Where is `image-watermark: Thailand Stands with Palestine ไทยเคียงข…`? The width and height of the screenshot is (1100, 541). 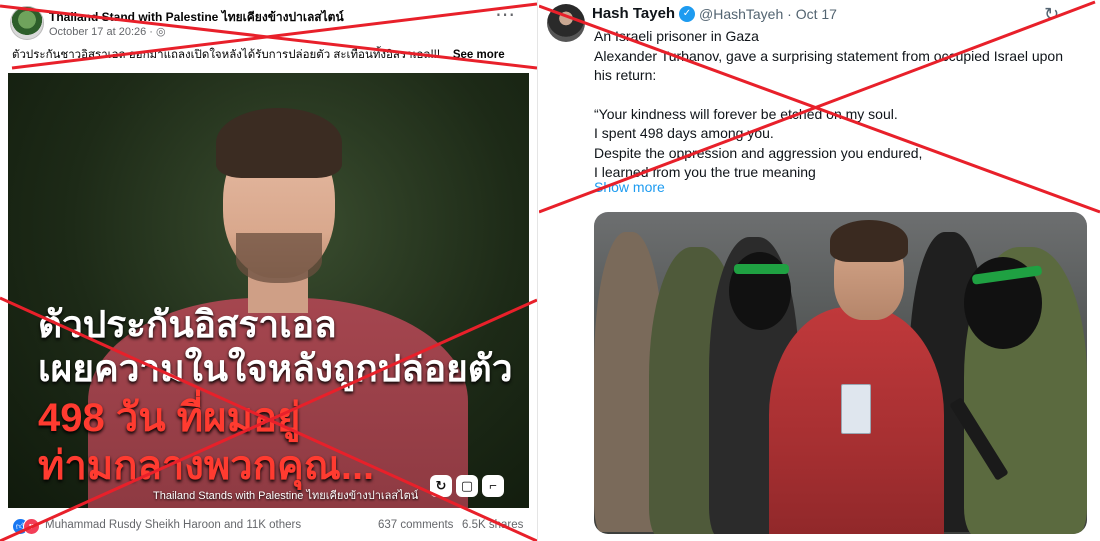
image-watermark: Thailand Stands with Palestine ไทยเคียงข… is located at coordinates (286, 496).